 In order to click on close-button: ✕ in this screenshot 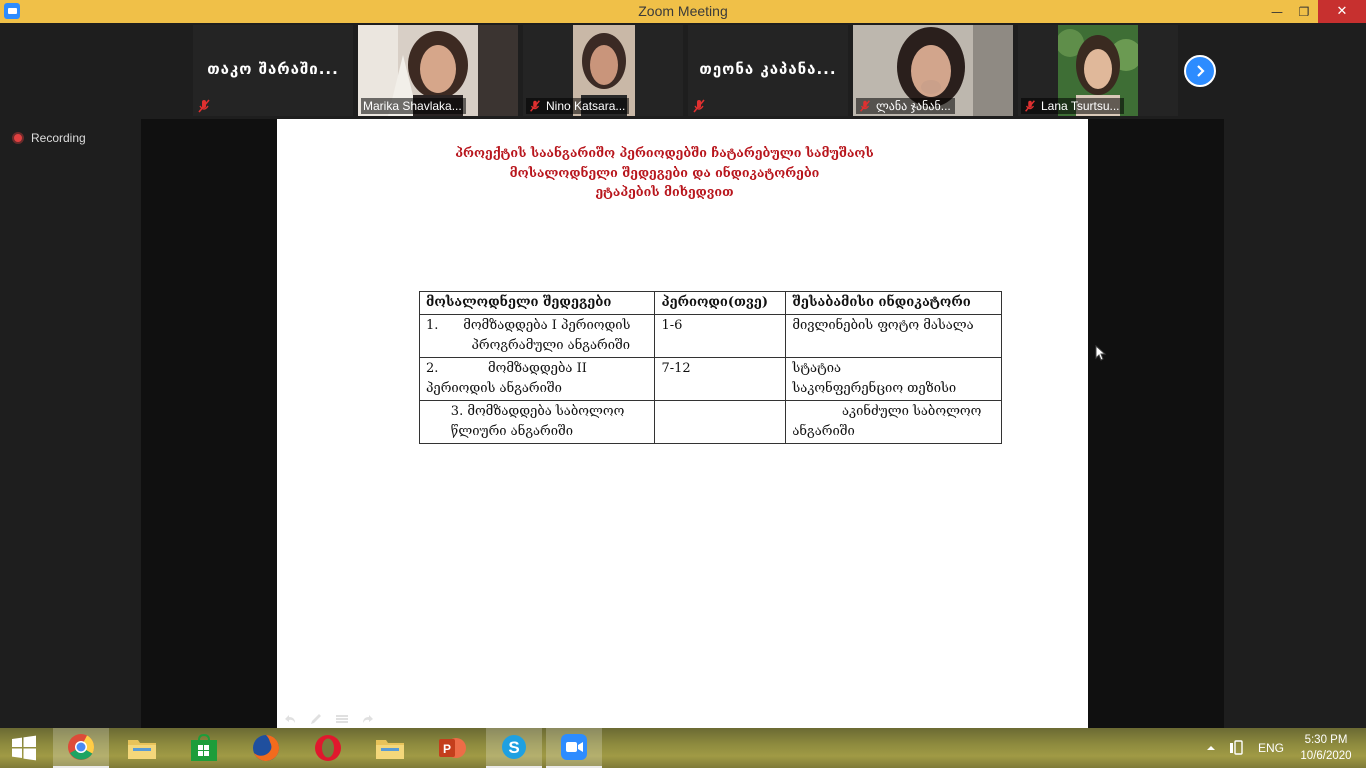, I will do `click(1342, 11)`.